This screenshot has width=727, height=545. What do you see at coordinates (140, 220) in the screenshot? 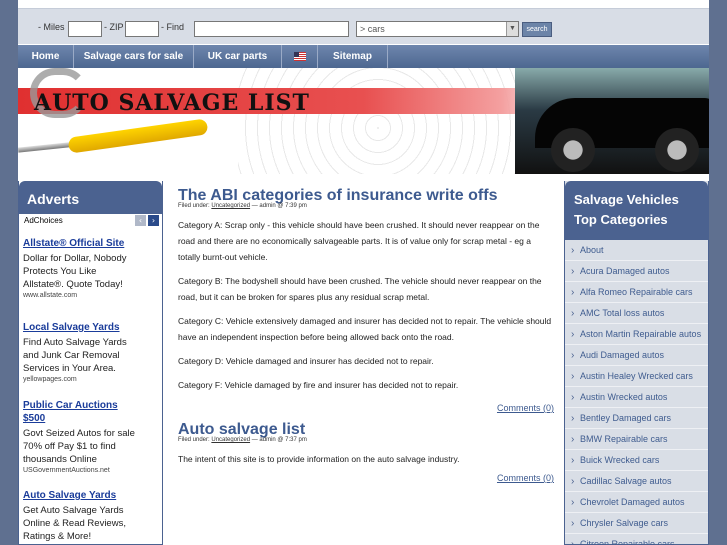
I see `chevron-left-icon: ‹` at bounding box center [140, 220].